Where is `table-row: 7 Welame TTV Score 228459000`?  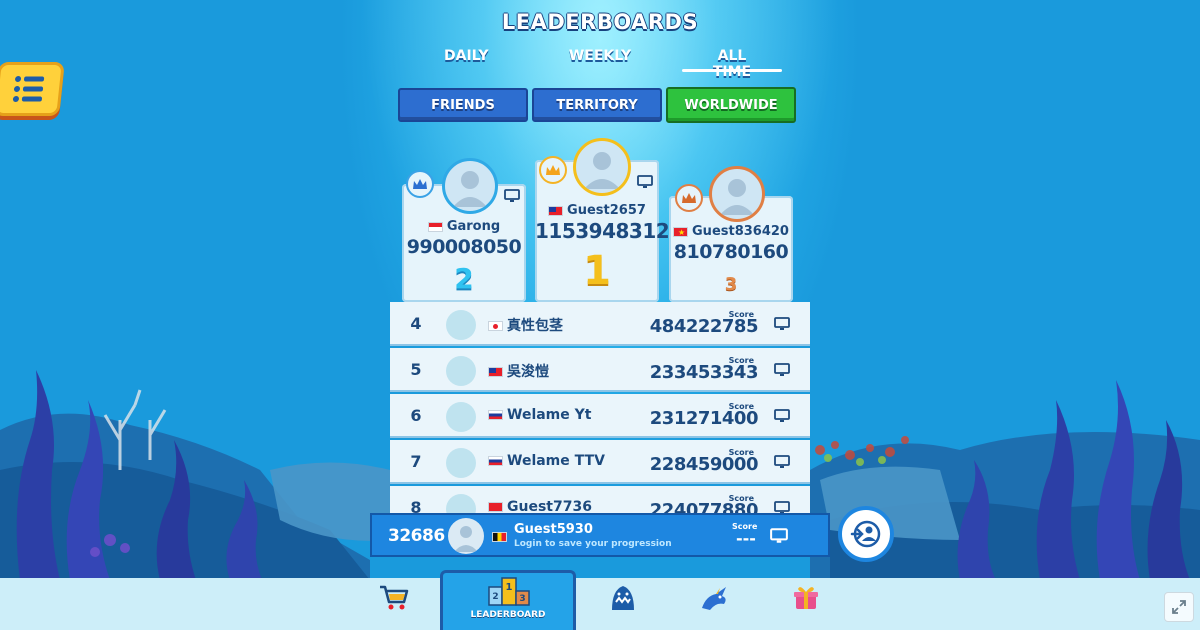 table-row: 7 Welame TTV Score 228459000 is located at coordinates (600, 462).